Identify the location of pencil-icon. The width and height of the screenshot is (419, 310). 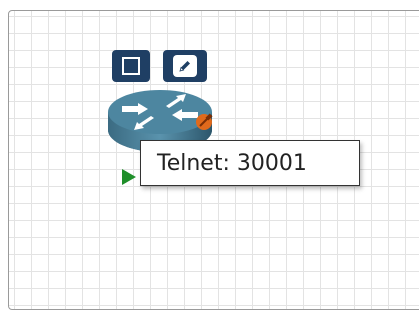
(185, 66).